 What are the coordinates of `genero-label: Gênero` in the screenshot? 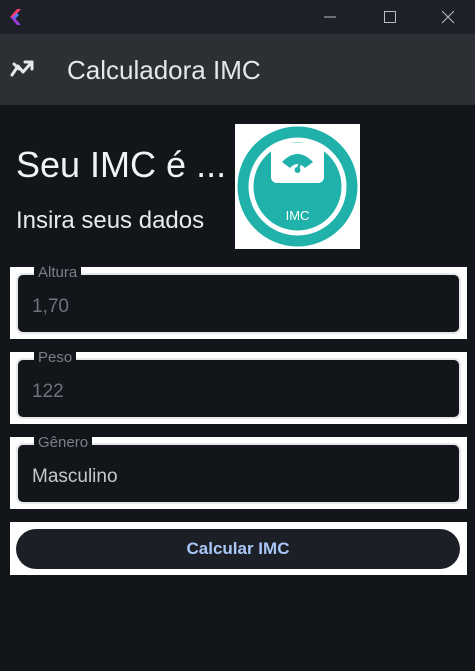 It's located at (63, 443).